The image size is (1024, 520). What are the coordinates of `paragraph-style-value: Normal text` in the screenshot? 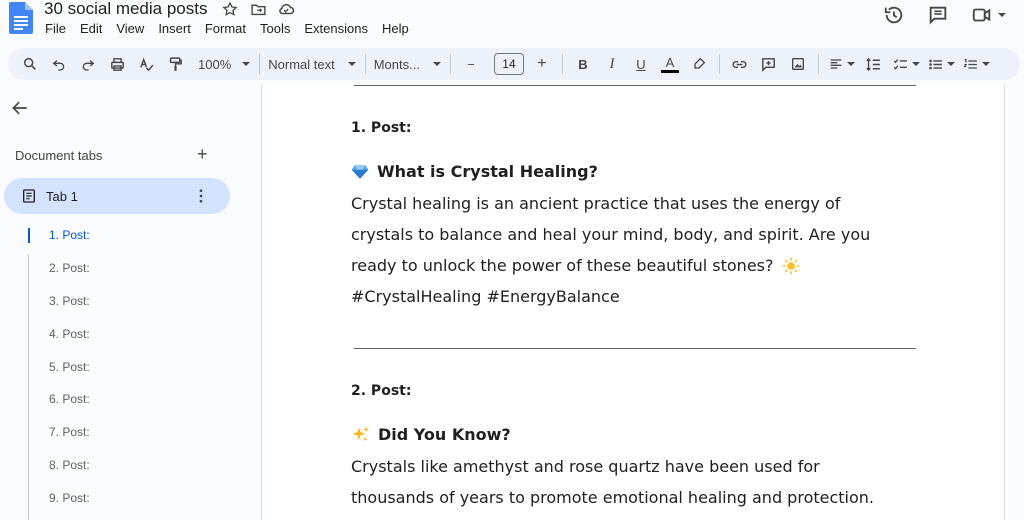 It's located at (301, 64).